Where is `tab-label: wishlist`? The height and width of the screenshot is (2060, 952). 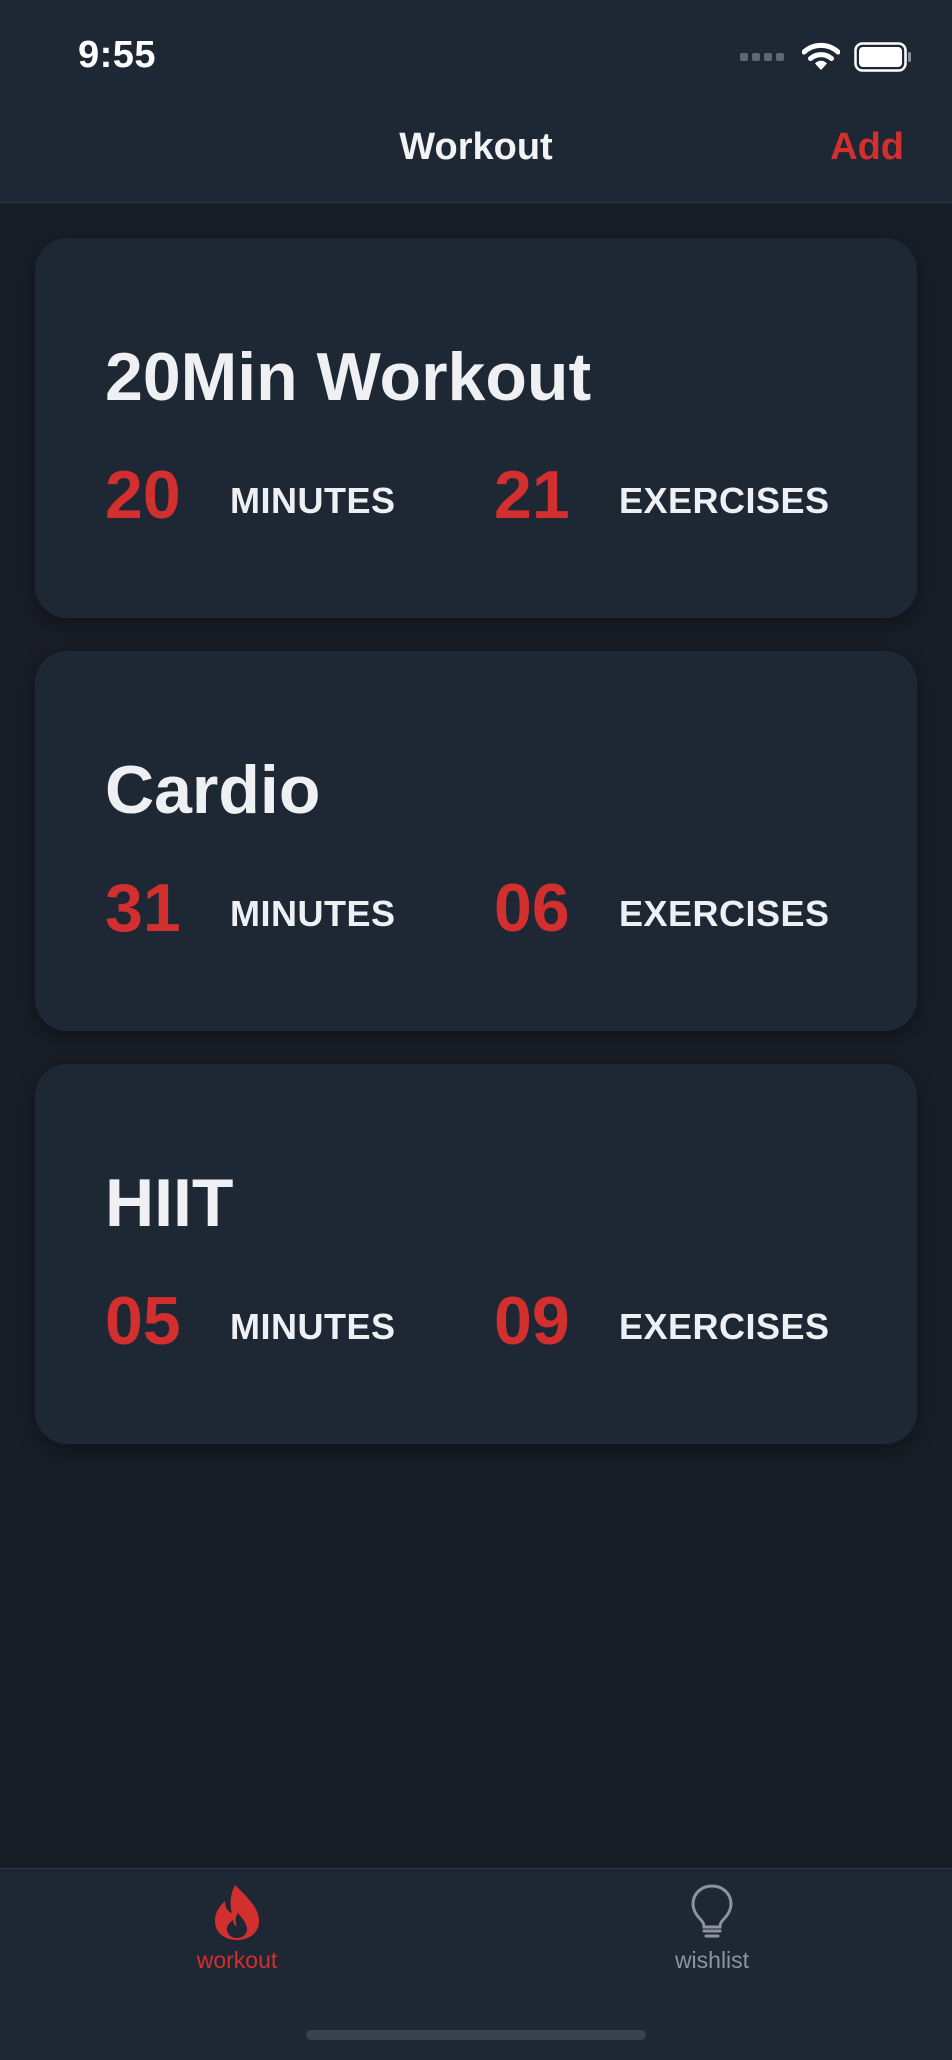
tab-label: wishlist is located at coordinates (712, 1960).